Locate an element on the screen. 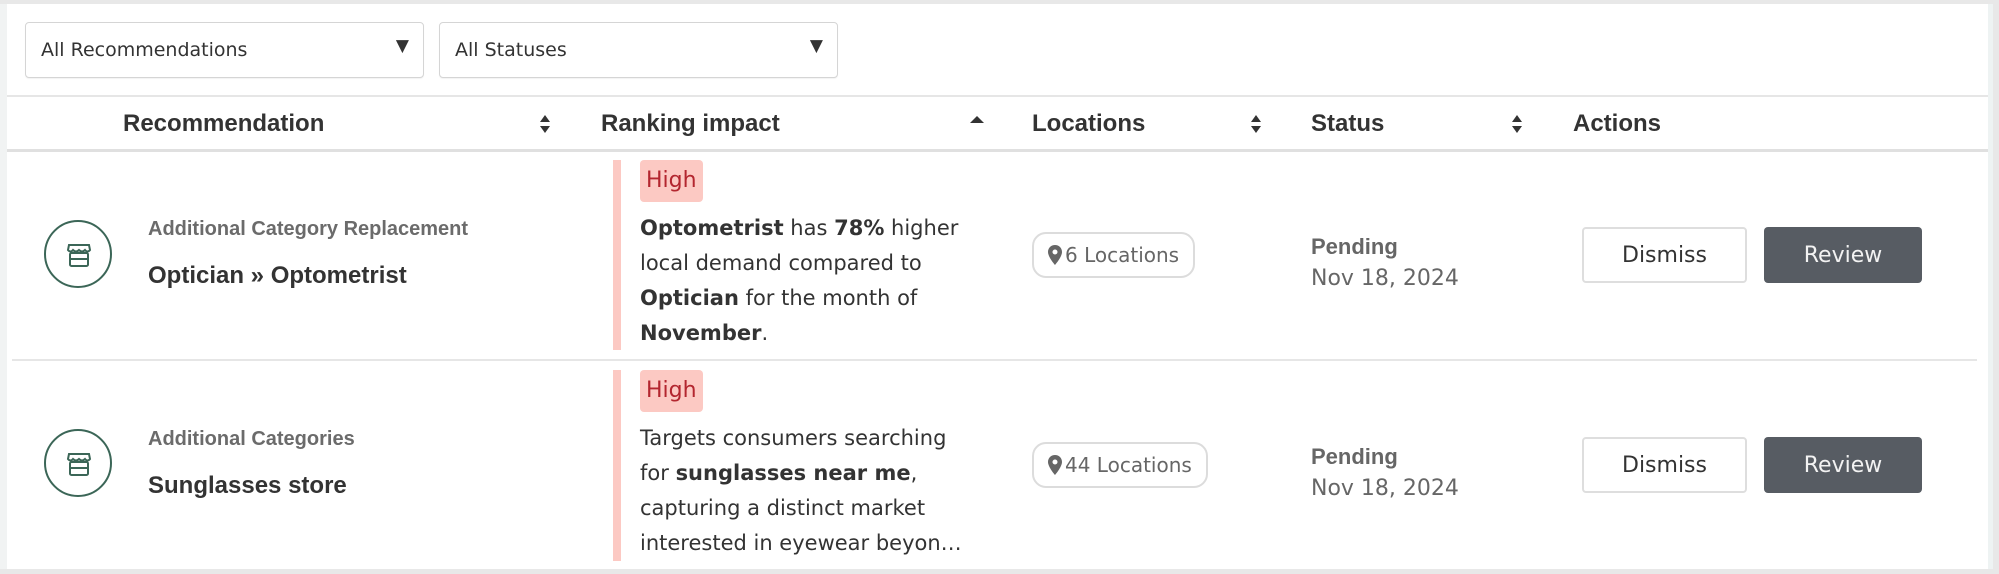 This screenshot has height=574, width=1999. left-edge is located at coordinates (3, 286).